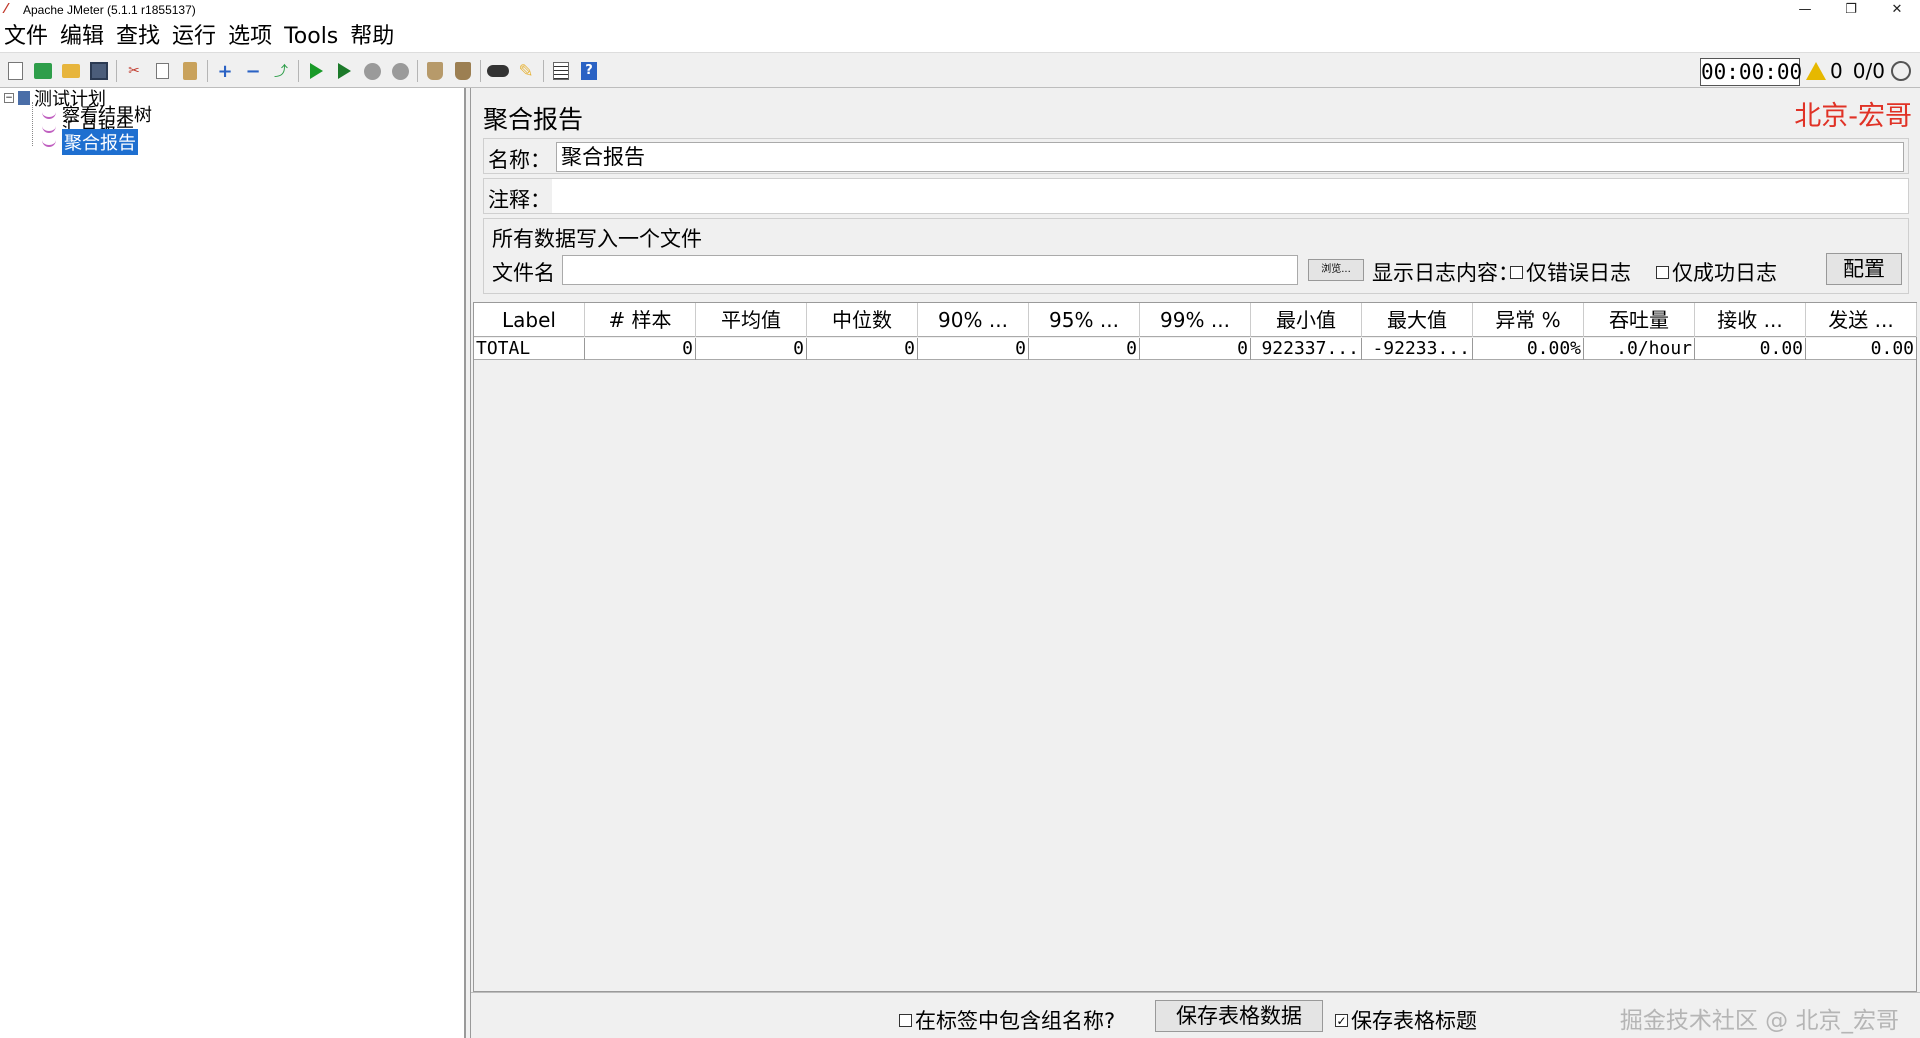 Image resolution: width=1920 pixels, height=1038 pixels. Describe the element at coordinates (640, 320) in the screenshot. I see `column-header: # 样本` at that location.